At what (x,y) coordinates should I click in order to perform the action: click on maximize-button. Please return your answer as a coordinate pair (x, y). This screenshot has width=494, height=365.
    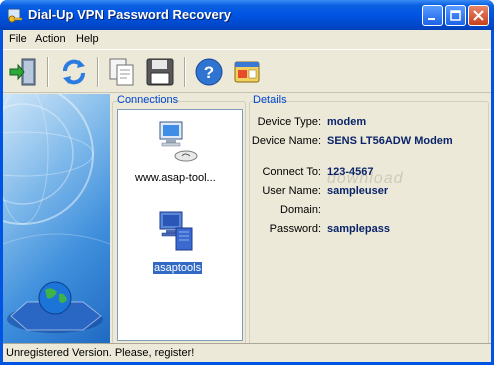
    Looking at the image, I should click on (455, 15).